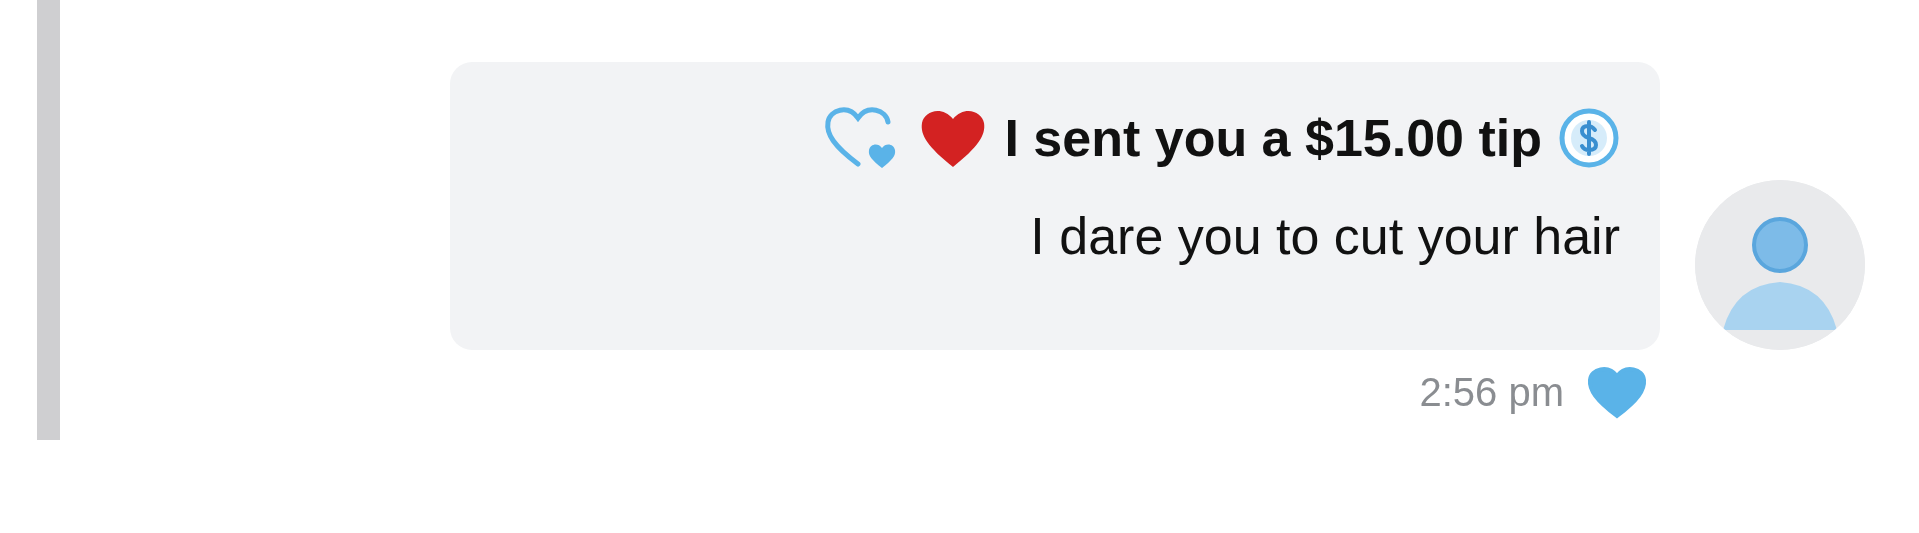 This screenshot has height=533, width=1919. What do you see at coordinates (1273, 138) in the screenshot?
I see `tip-text: I sent you a $15.00 tip` at bounding box center [1273, 138].